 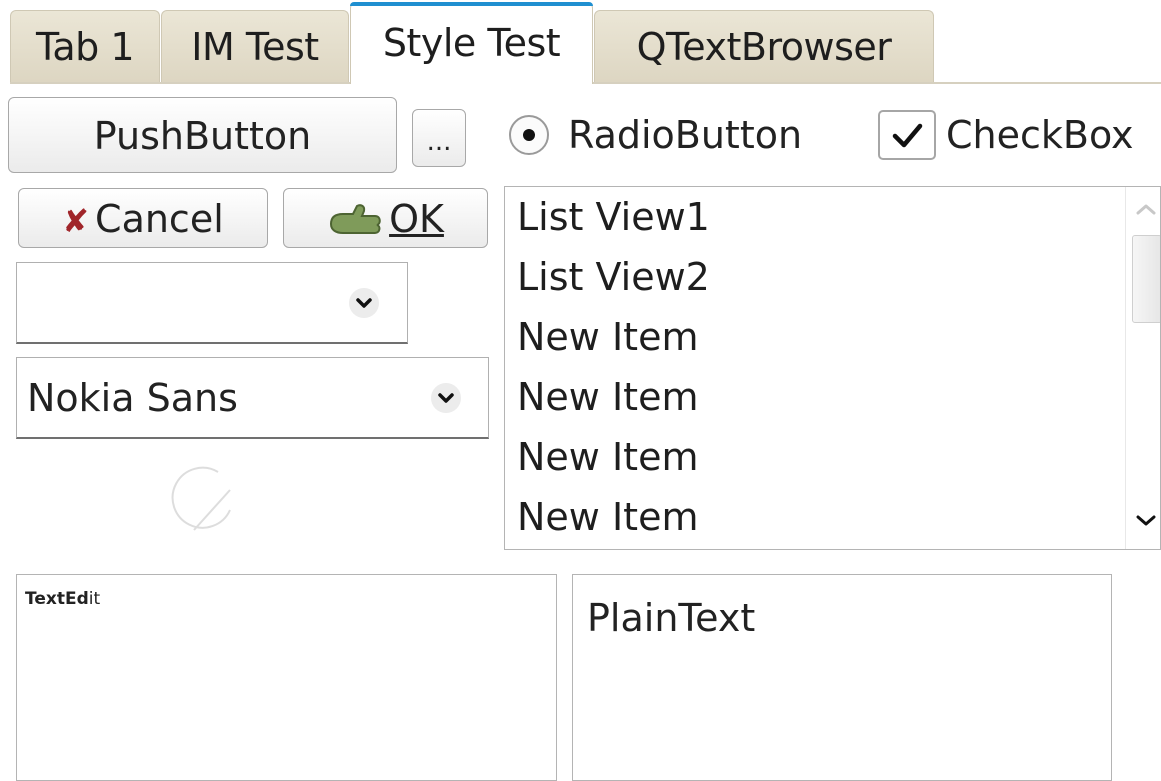 I want to click on x-mark-icon: ✘, so click(x=76, y=221).